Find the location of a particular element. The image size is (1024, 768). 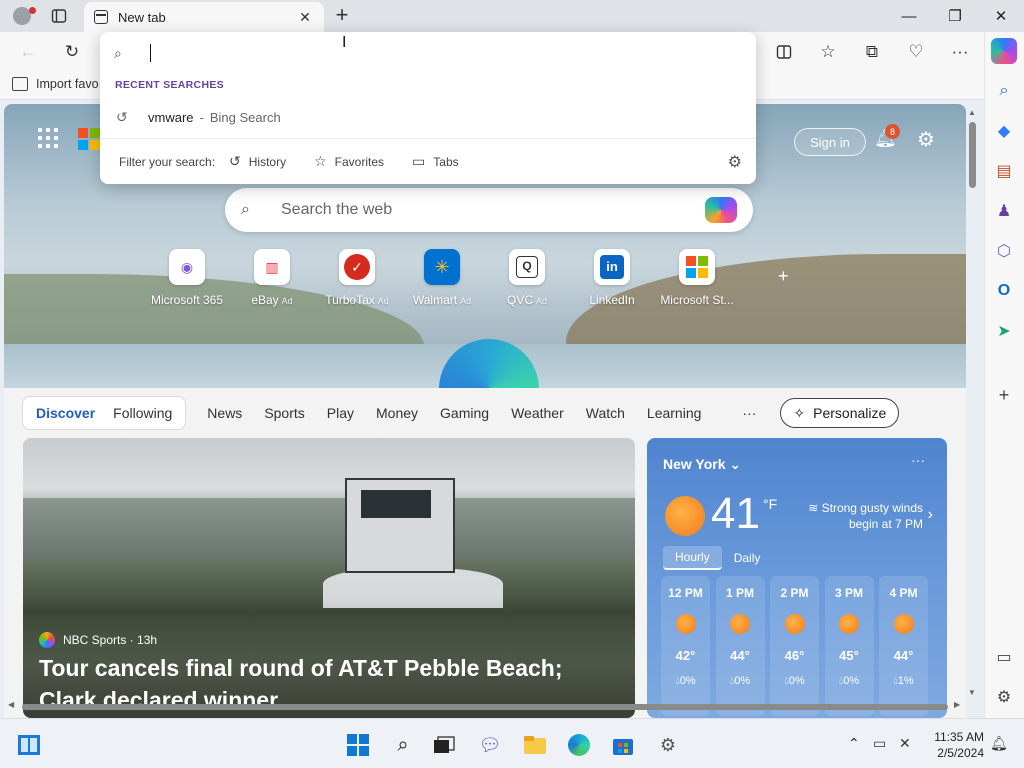

hour-forecast: 1 PM 44° 💧︎0% is located at coordinates (740, 646).